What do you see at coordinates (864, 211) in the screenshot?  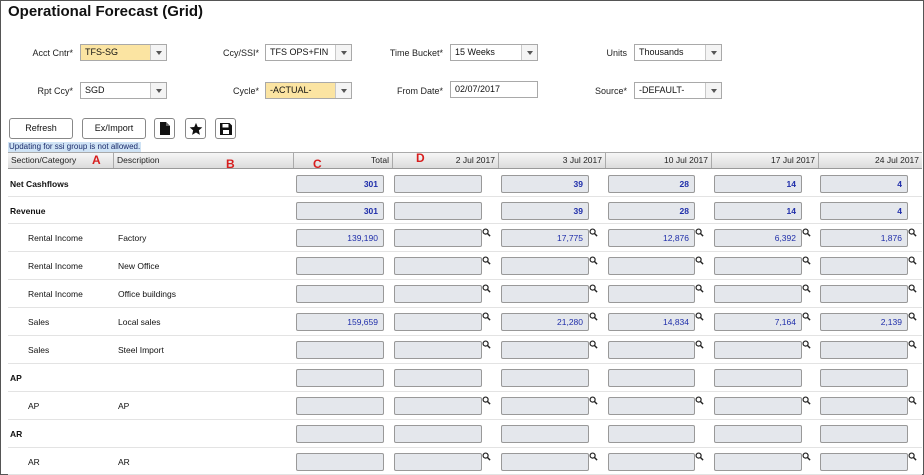 I see `amount-input: 4` at bounding box center [864, 211].